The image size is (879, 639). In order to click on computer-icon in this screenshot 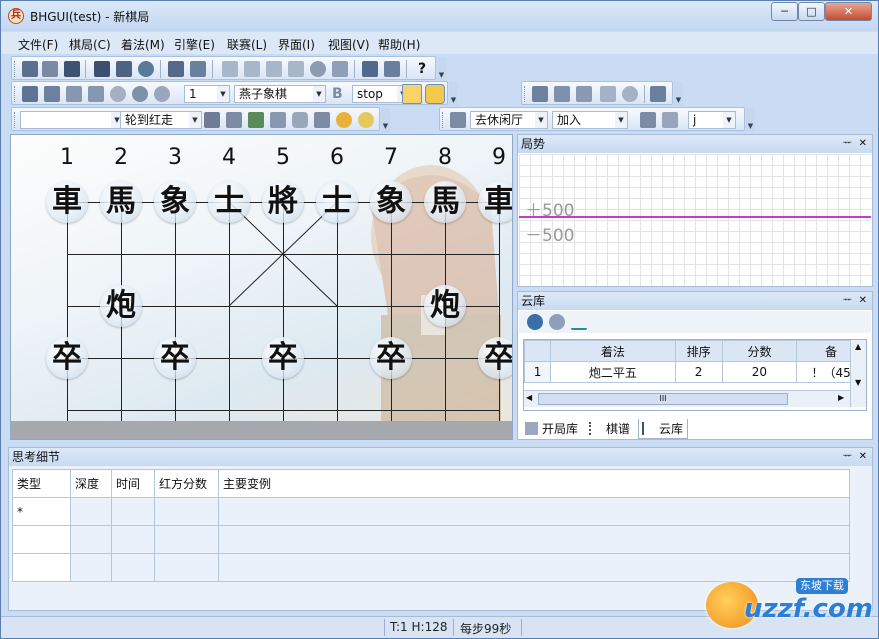, I will do `click(74, 94)`.